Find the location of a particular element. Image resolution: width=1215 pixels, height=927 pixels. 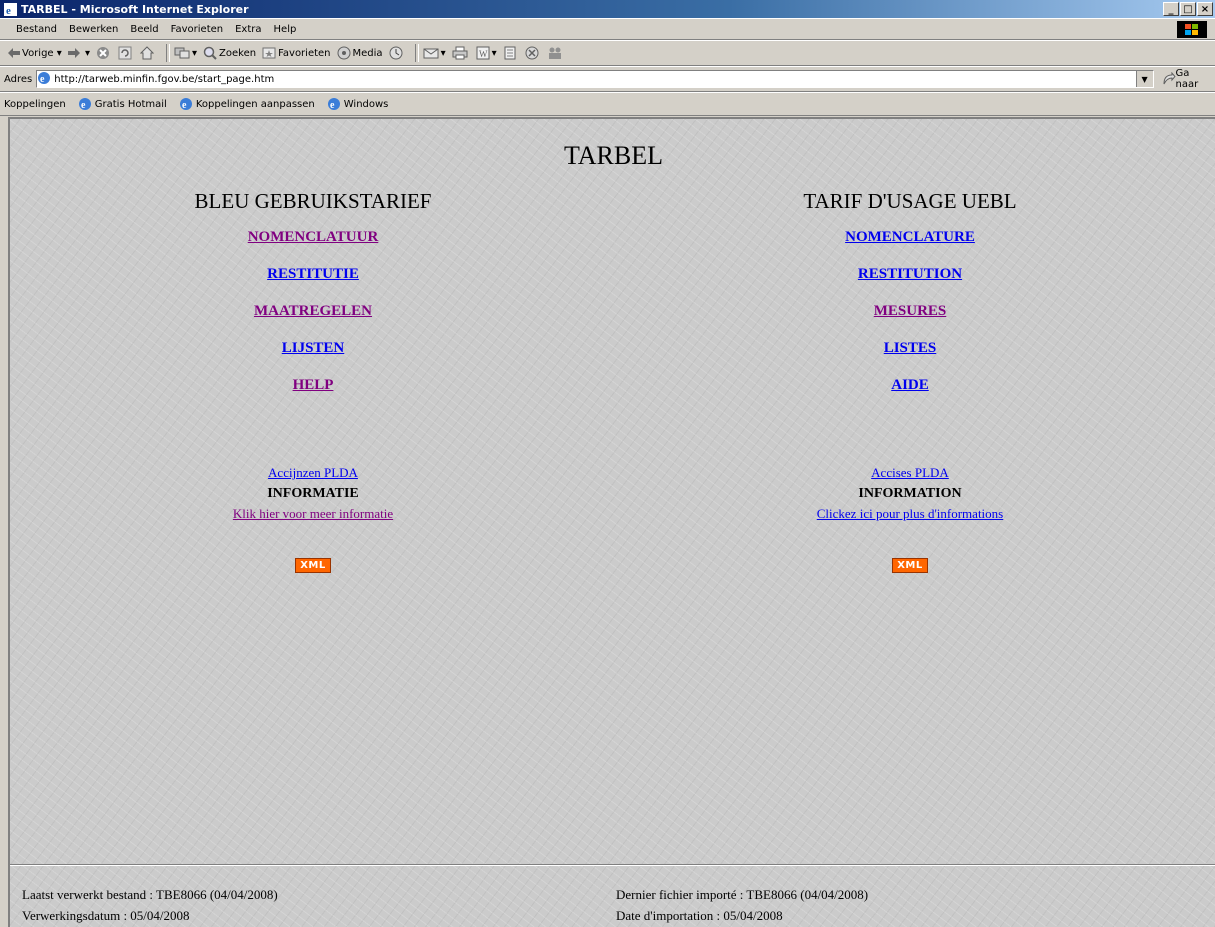

menu-item-beeld: Beeld is located at coordinates (144, 29).